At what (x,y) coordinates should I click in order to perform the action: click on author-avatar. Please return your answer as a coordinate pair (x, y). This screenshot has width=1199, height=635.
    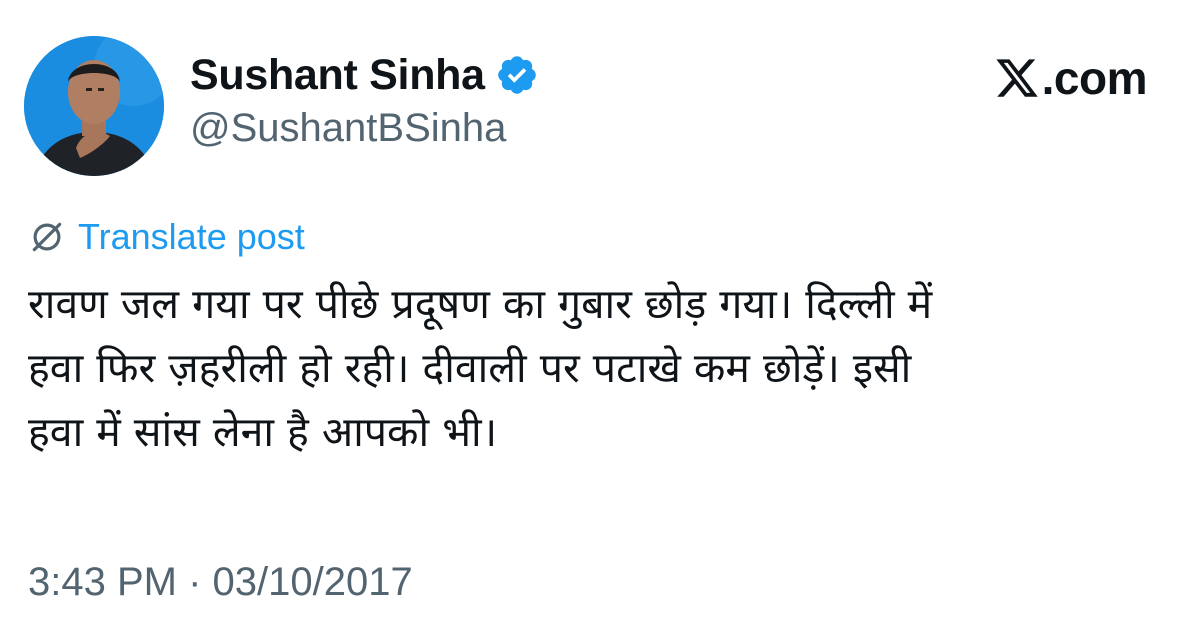
    Looking at the image, I should click on (94, 106).